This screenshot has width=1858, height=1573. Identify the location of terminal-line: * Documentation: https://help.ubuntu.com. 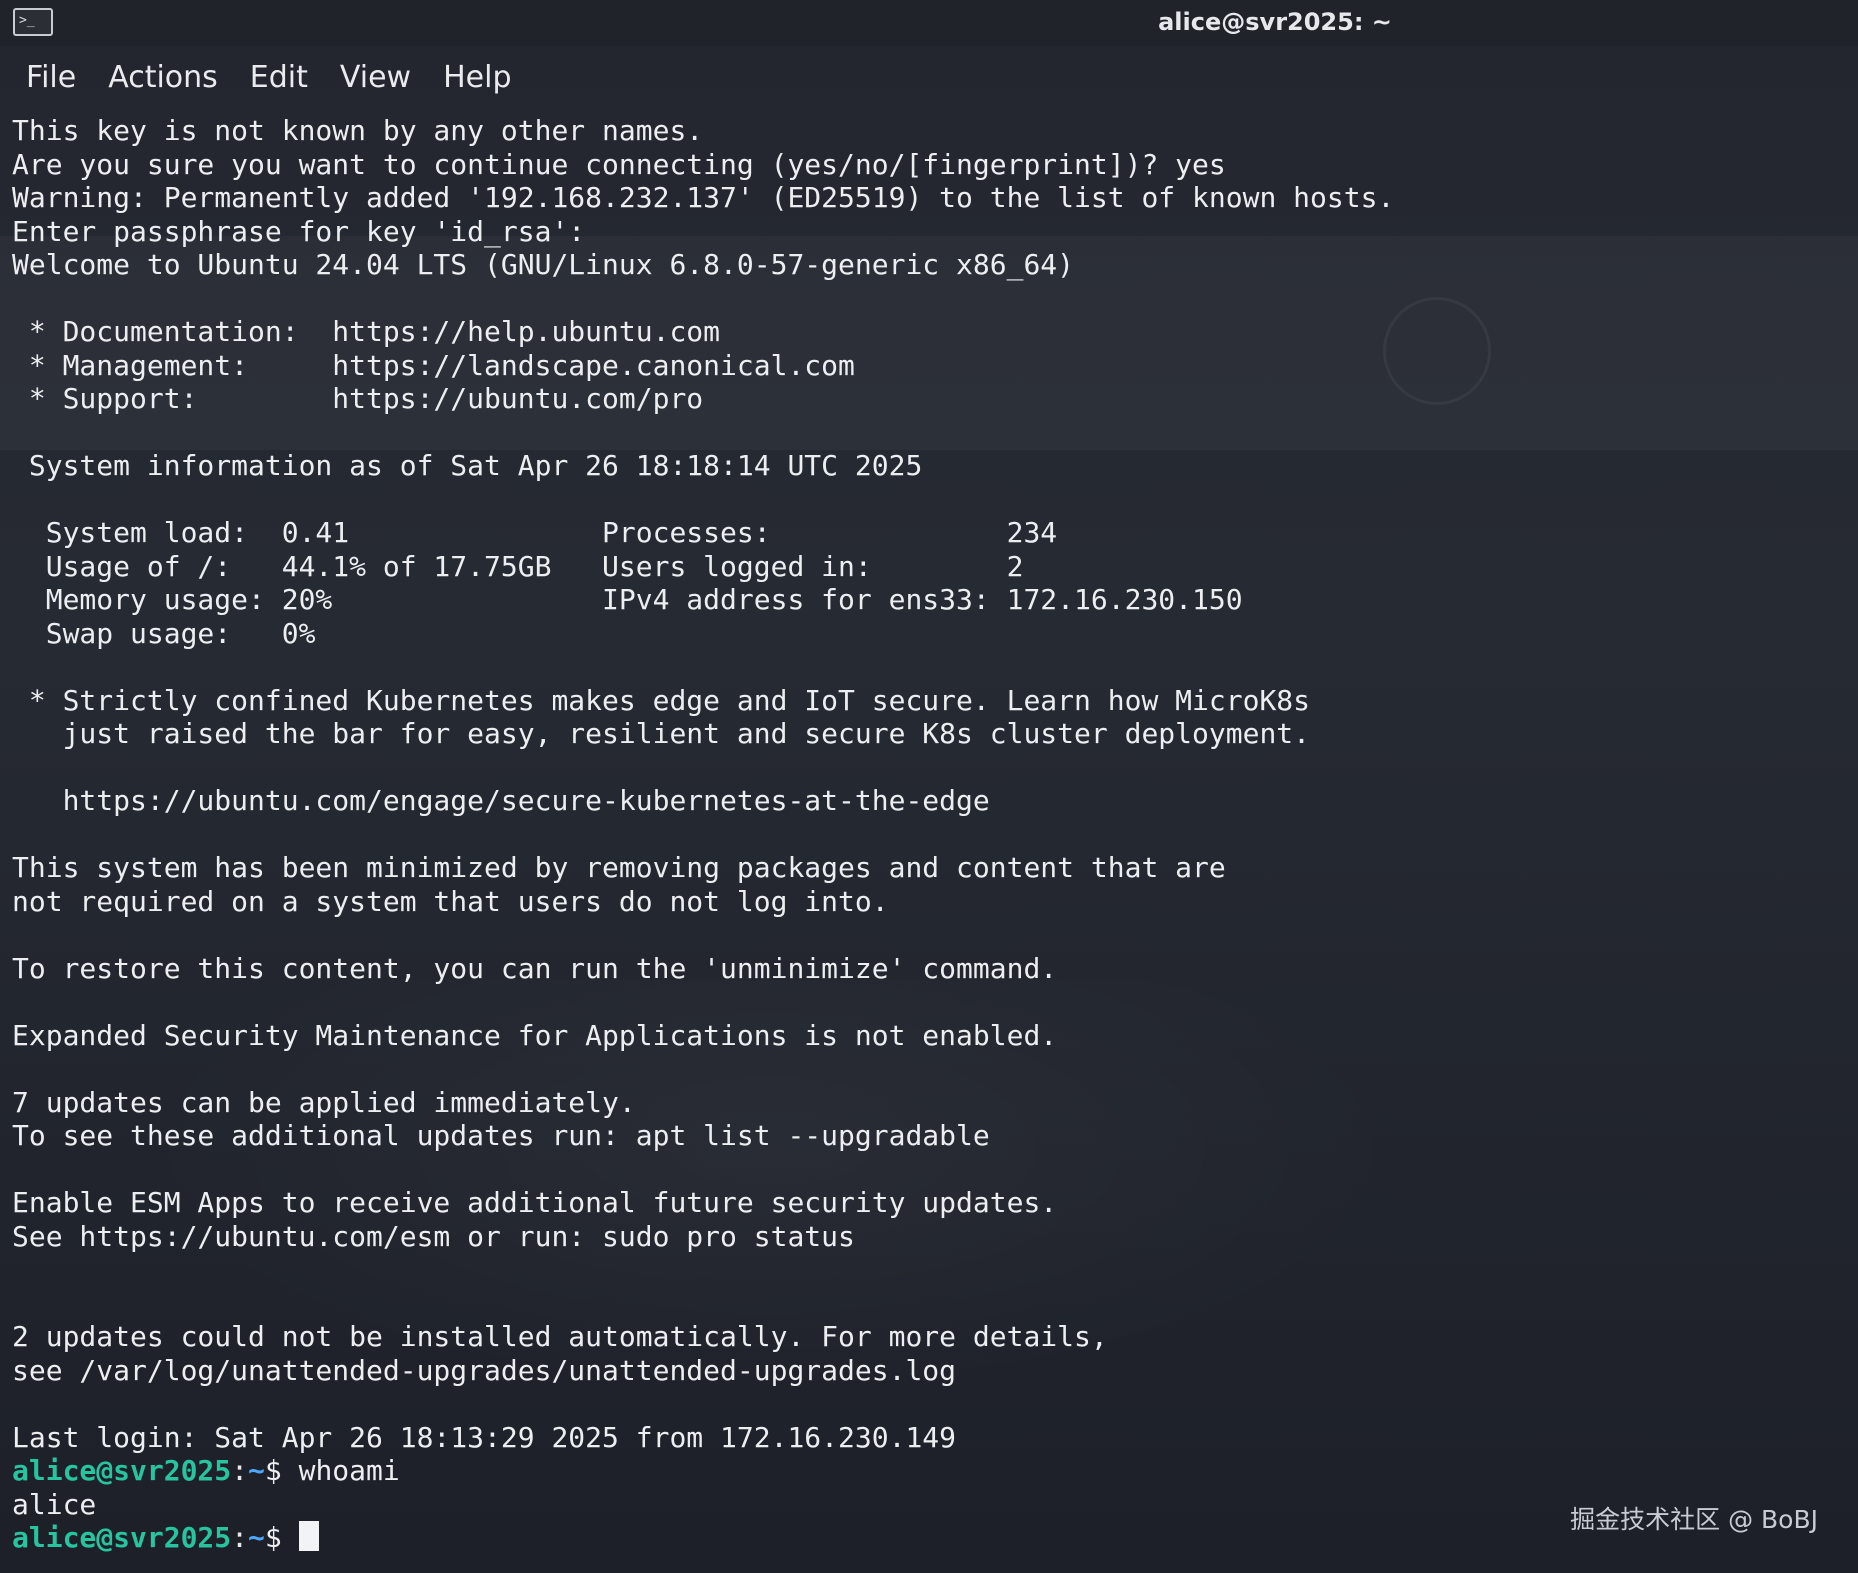
(366, 331).